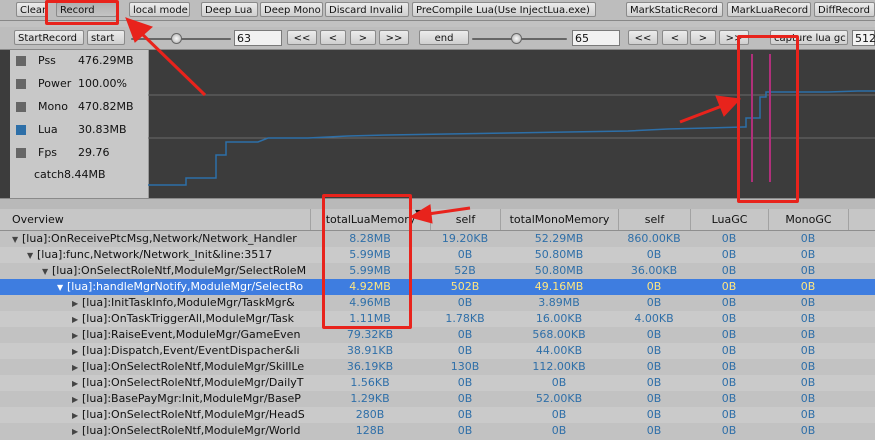 This screenshot has height=440, width=875. What do you see at coordinates (449, 211) in the screenshot?
I see `arrow-to-column` at bounding box center [449, 211].